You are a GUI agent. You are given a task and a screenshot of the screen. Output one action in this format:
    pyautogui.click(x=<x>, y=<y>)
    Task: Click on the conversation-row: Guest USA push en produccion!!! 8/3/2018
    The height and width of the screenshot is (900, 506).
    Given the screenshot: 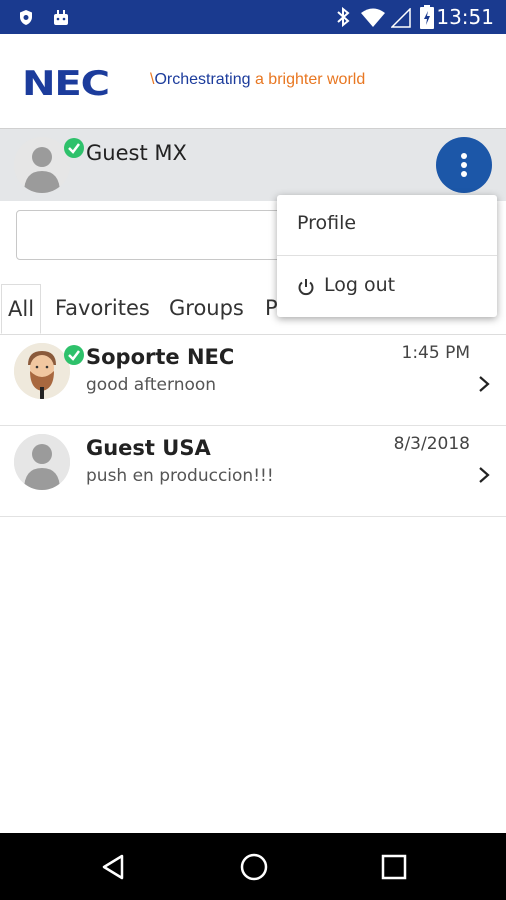 What is the action you would take?
    pyautogui.click(x=253, y=471)
    